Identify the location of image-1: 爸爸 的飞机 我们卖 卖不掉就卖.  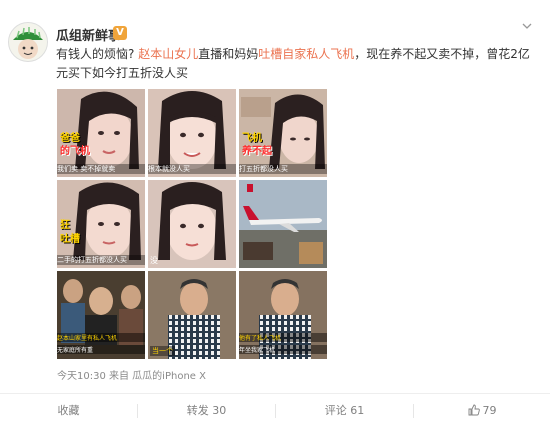
(101, 133).